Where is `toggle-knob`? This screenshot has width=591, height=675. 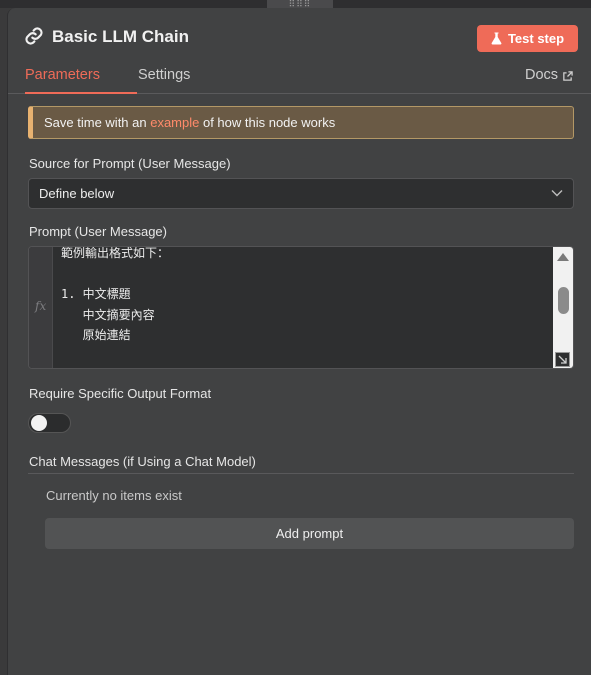 toggle-knob is located at coordinates (39, 423).